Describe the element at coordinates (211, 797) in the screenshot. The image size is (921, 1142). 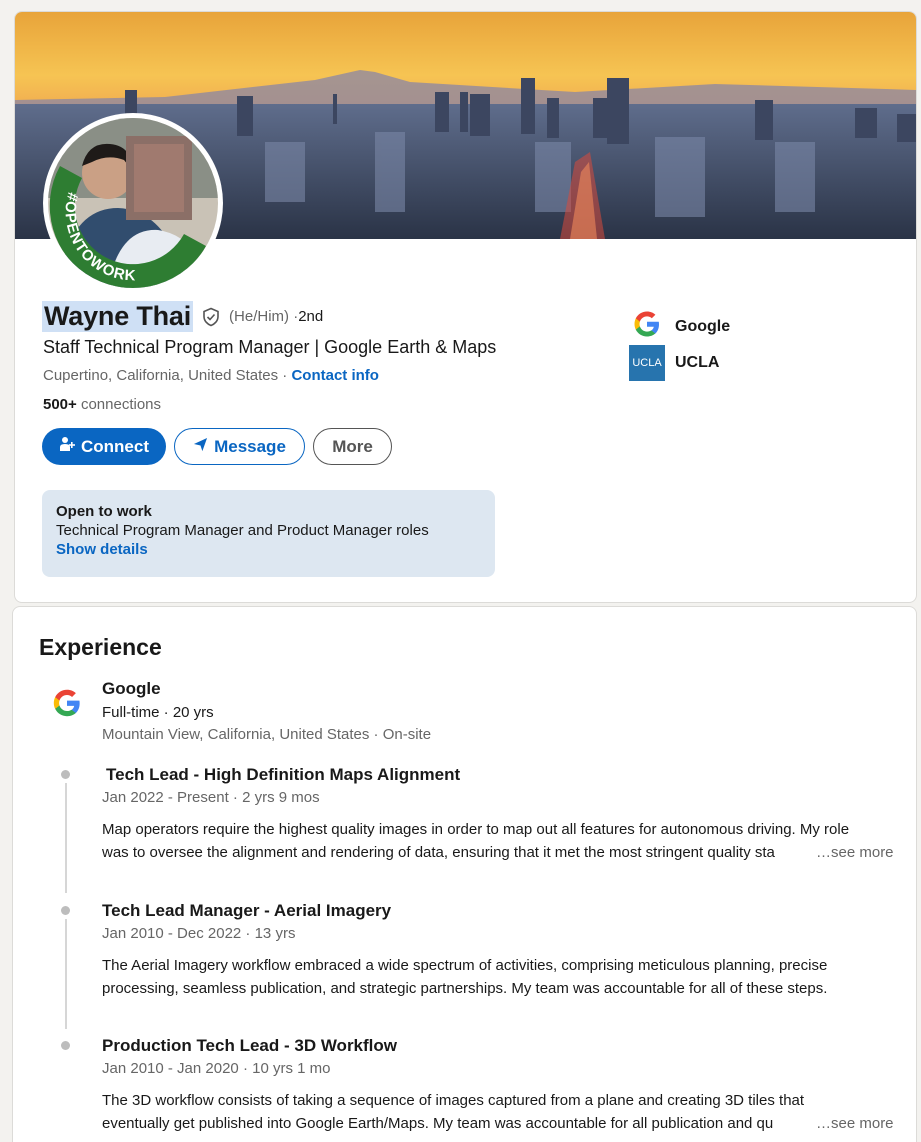
I see `role-dates: Jan 2022 - Present · 2 yrs 9 mos` at that location.